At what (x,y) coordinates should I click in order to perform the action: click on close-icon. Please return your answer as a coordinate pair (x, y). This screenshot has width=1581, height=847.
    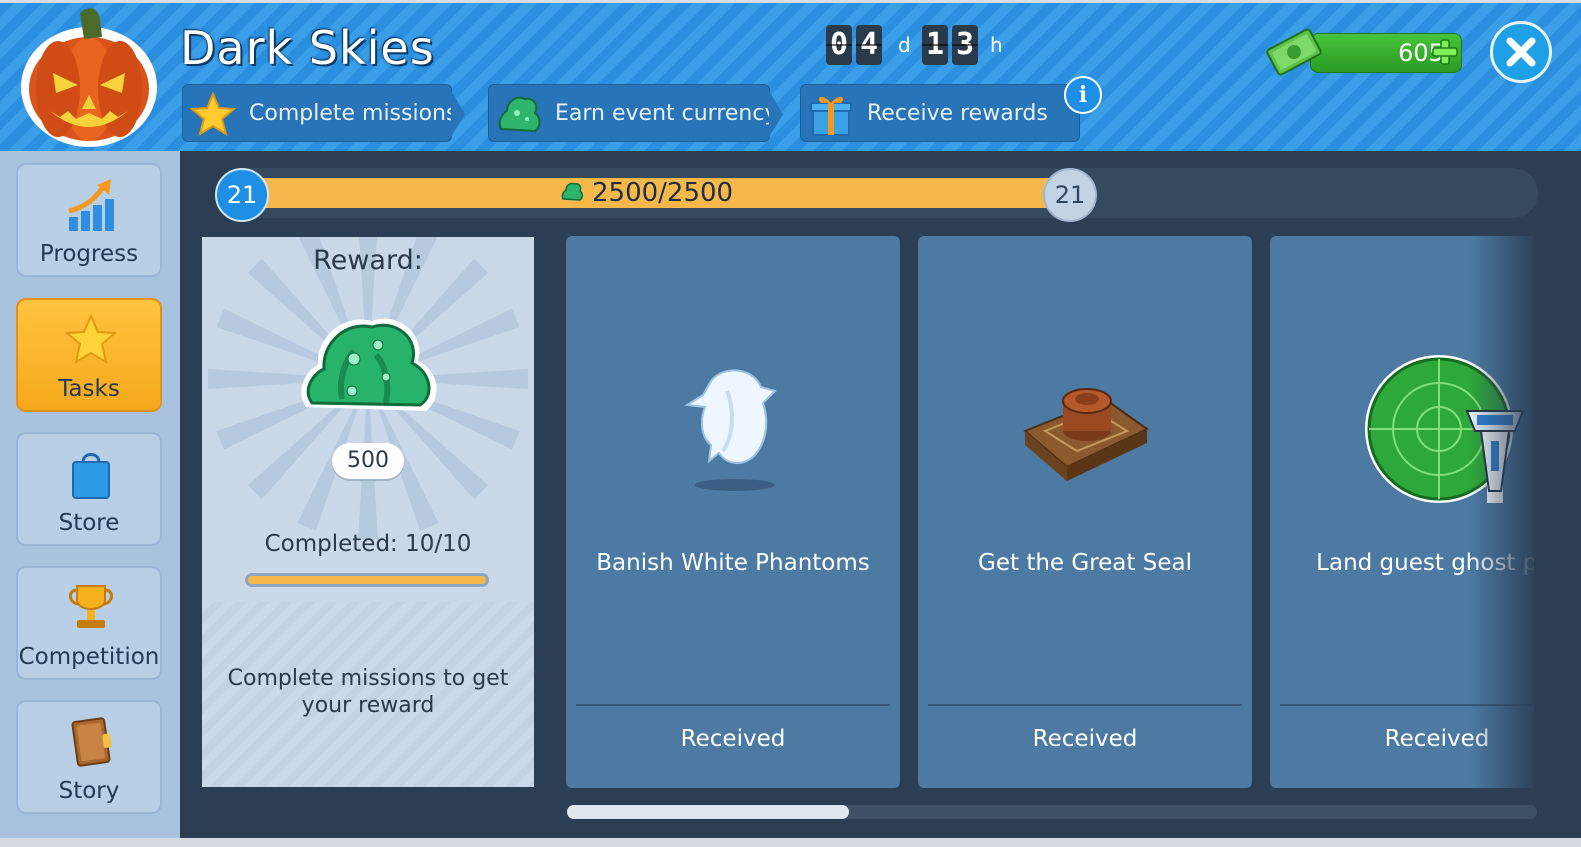
    Looking at the image, I should click on (1521, 52).